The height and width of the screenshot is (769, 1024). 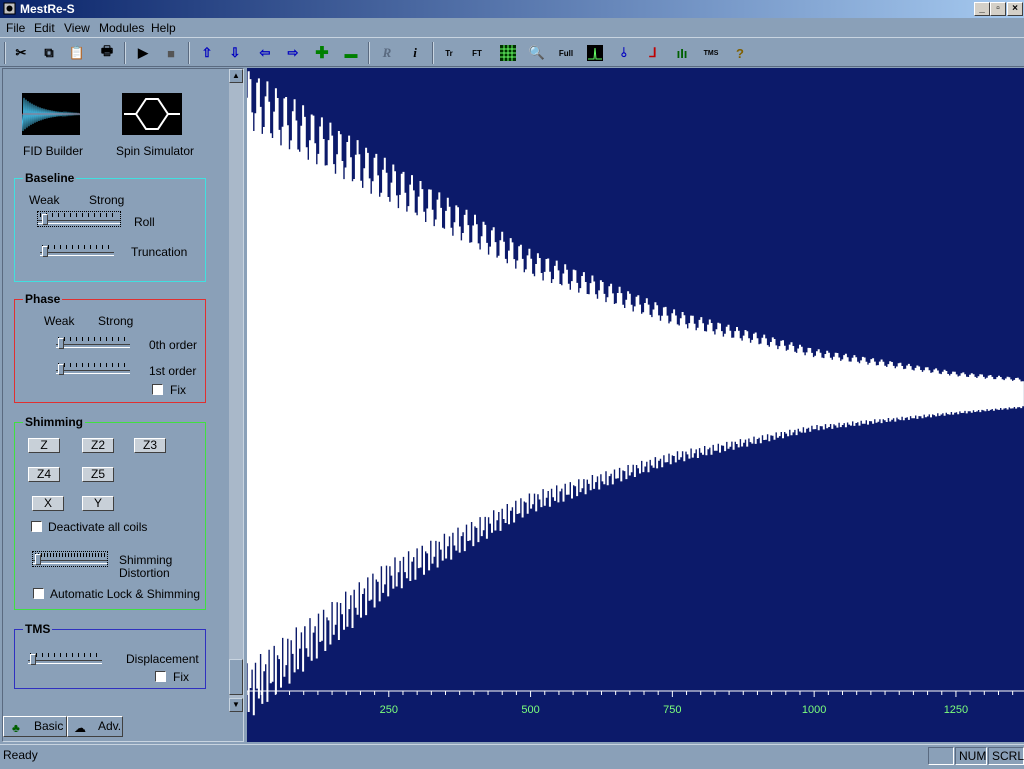 I want to click on tab-advanced: ☁ Adv., so click(x=95, y=726).